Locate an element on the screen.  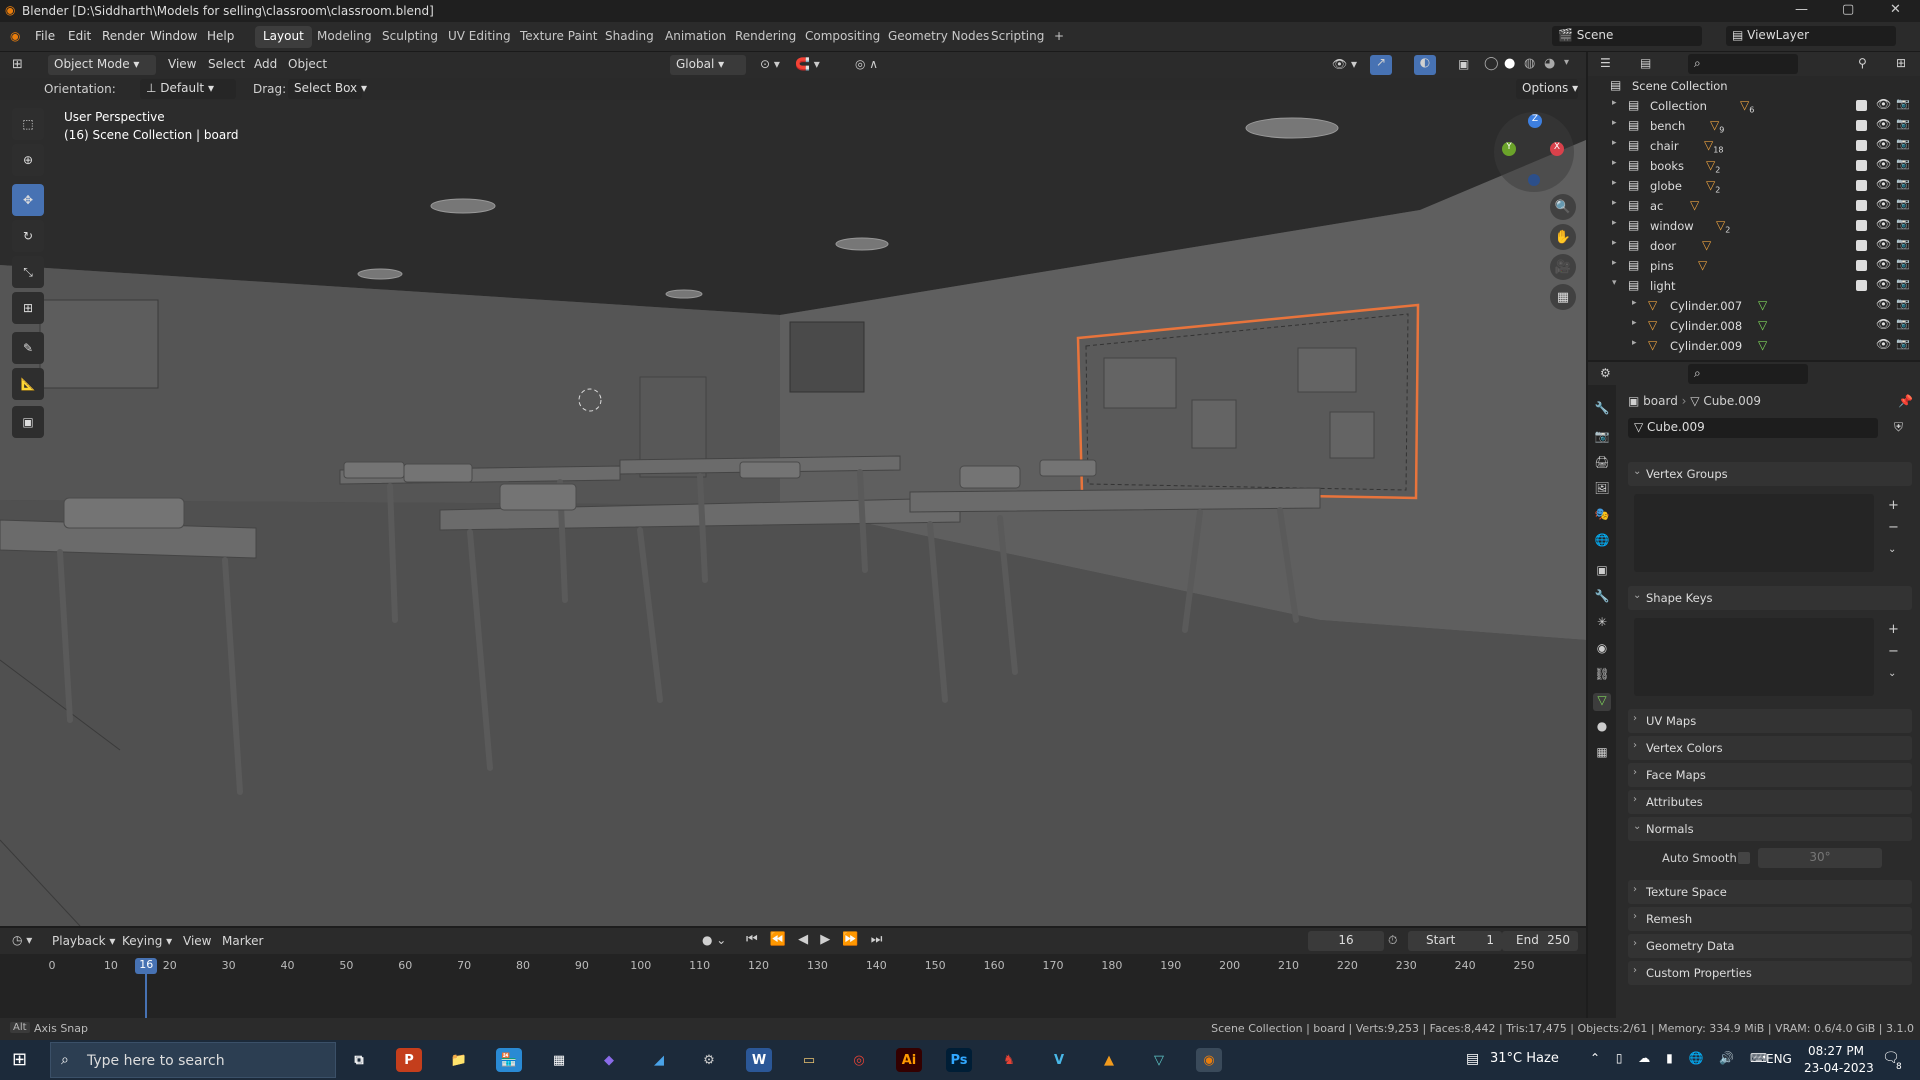
panel-uv-maps: › UV Maps is located at coordinates (1770, 721).